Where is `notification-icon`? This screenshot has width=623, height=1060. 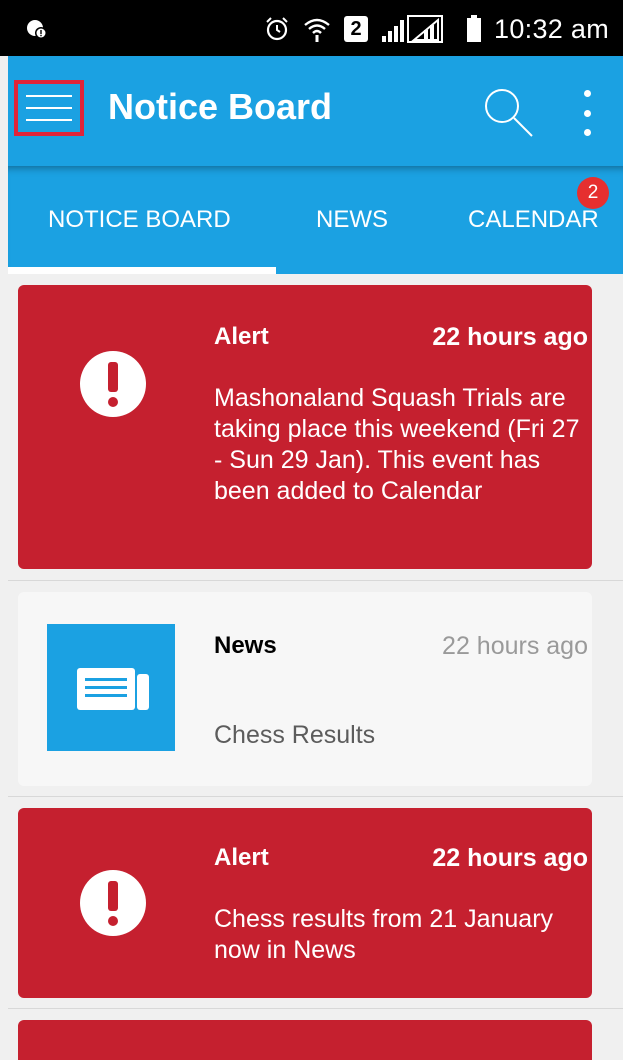 notification-icon is located at coordinates (37, 29).